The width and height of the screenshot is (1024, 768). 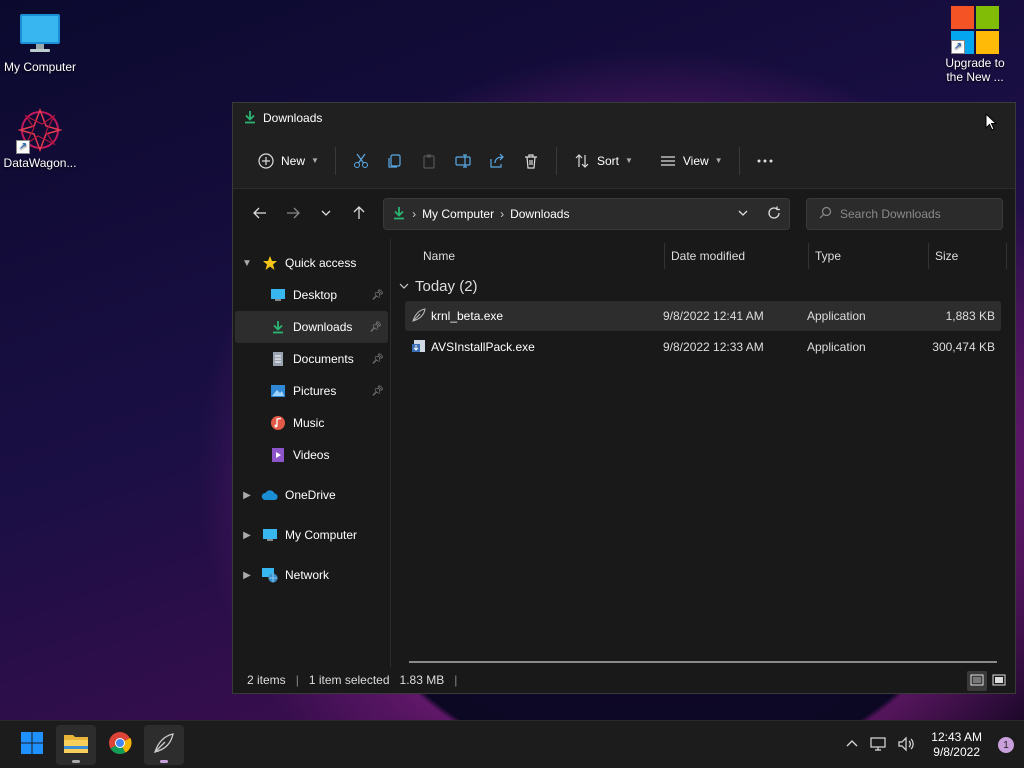 What do you see at coordinates (956, 752) in the screenshot?
I see `clock-date: 9/8/2022` at bounding box center [956, 752].